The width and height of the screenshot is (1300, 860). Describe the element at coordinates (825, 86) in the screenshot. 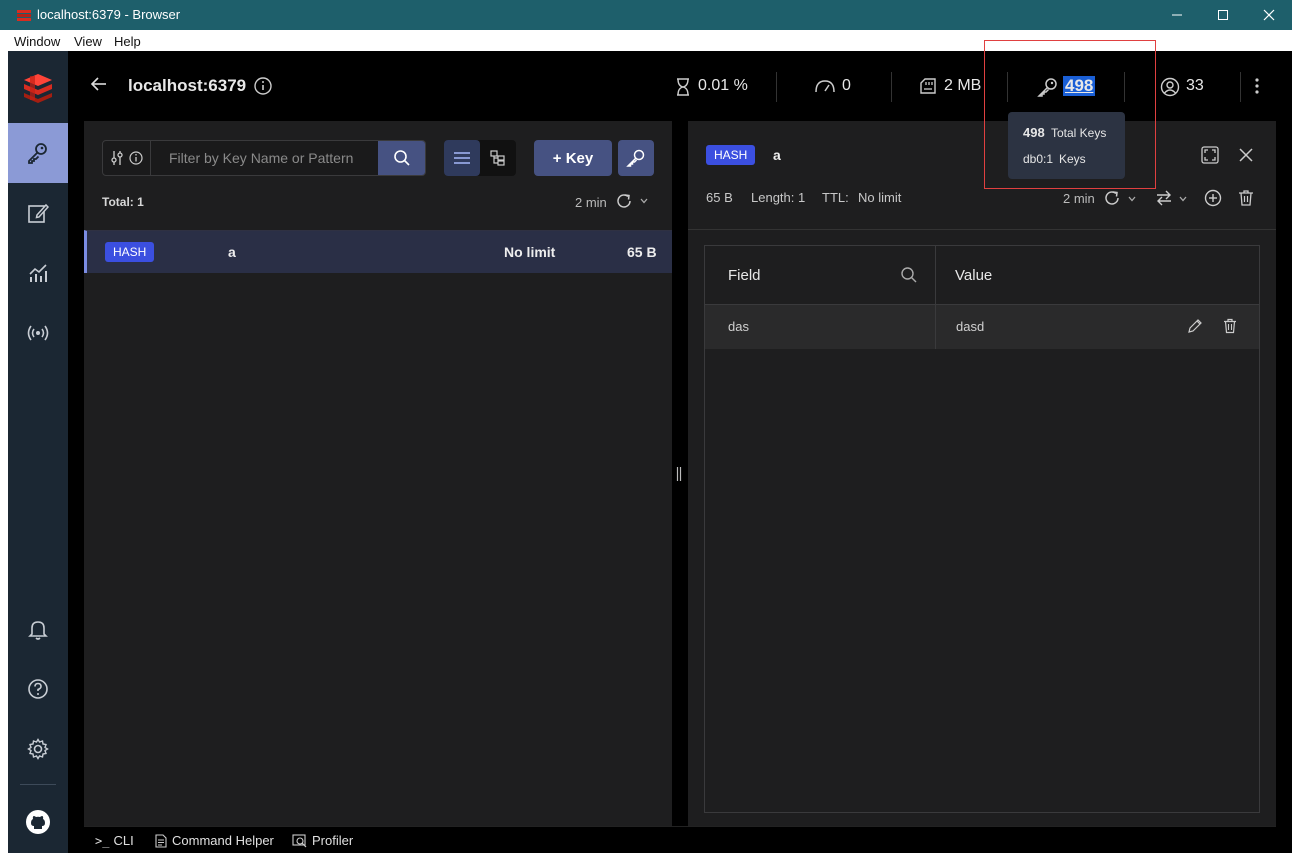

I see `speedometer-icon` at that location.